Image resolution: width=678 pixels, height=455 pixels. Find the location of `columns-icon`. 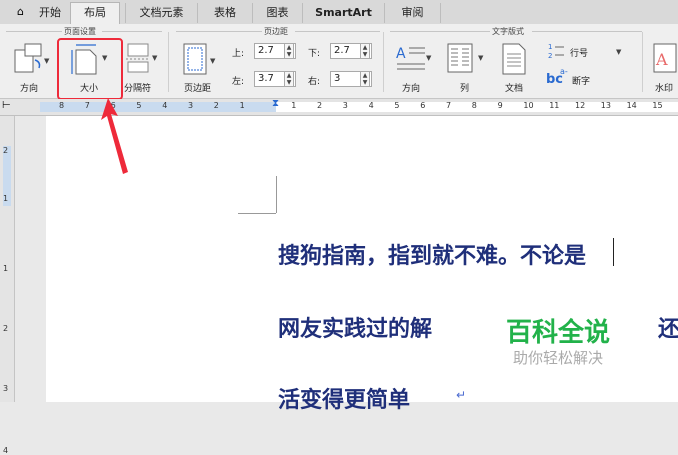

columns-icon is located at coordinates (460, 58).